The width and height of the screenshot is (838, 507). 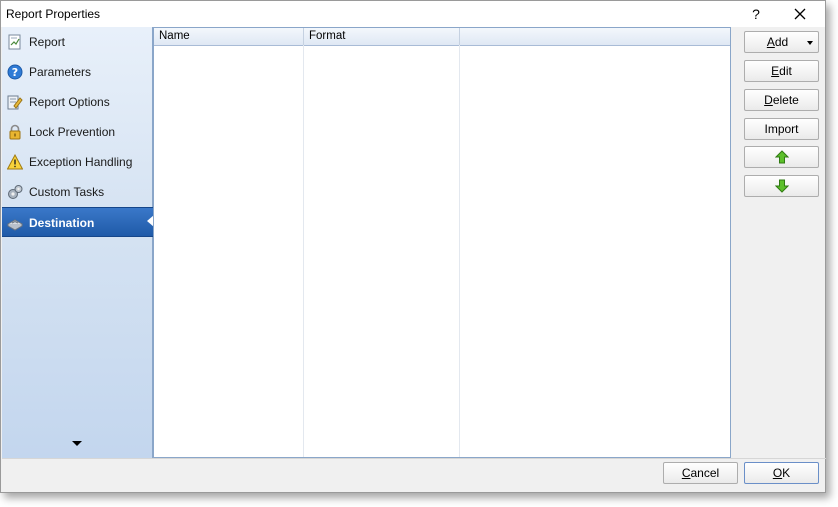 I want to click on delete-mnemonic: D, so click(x=768, y=100).